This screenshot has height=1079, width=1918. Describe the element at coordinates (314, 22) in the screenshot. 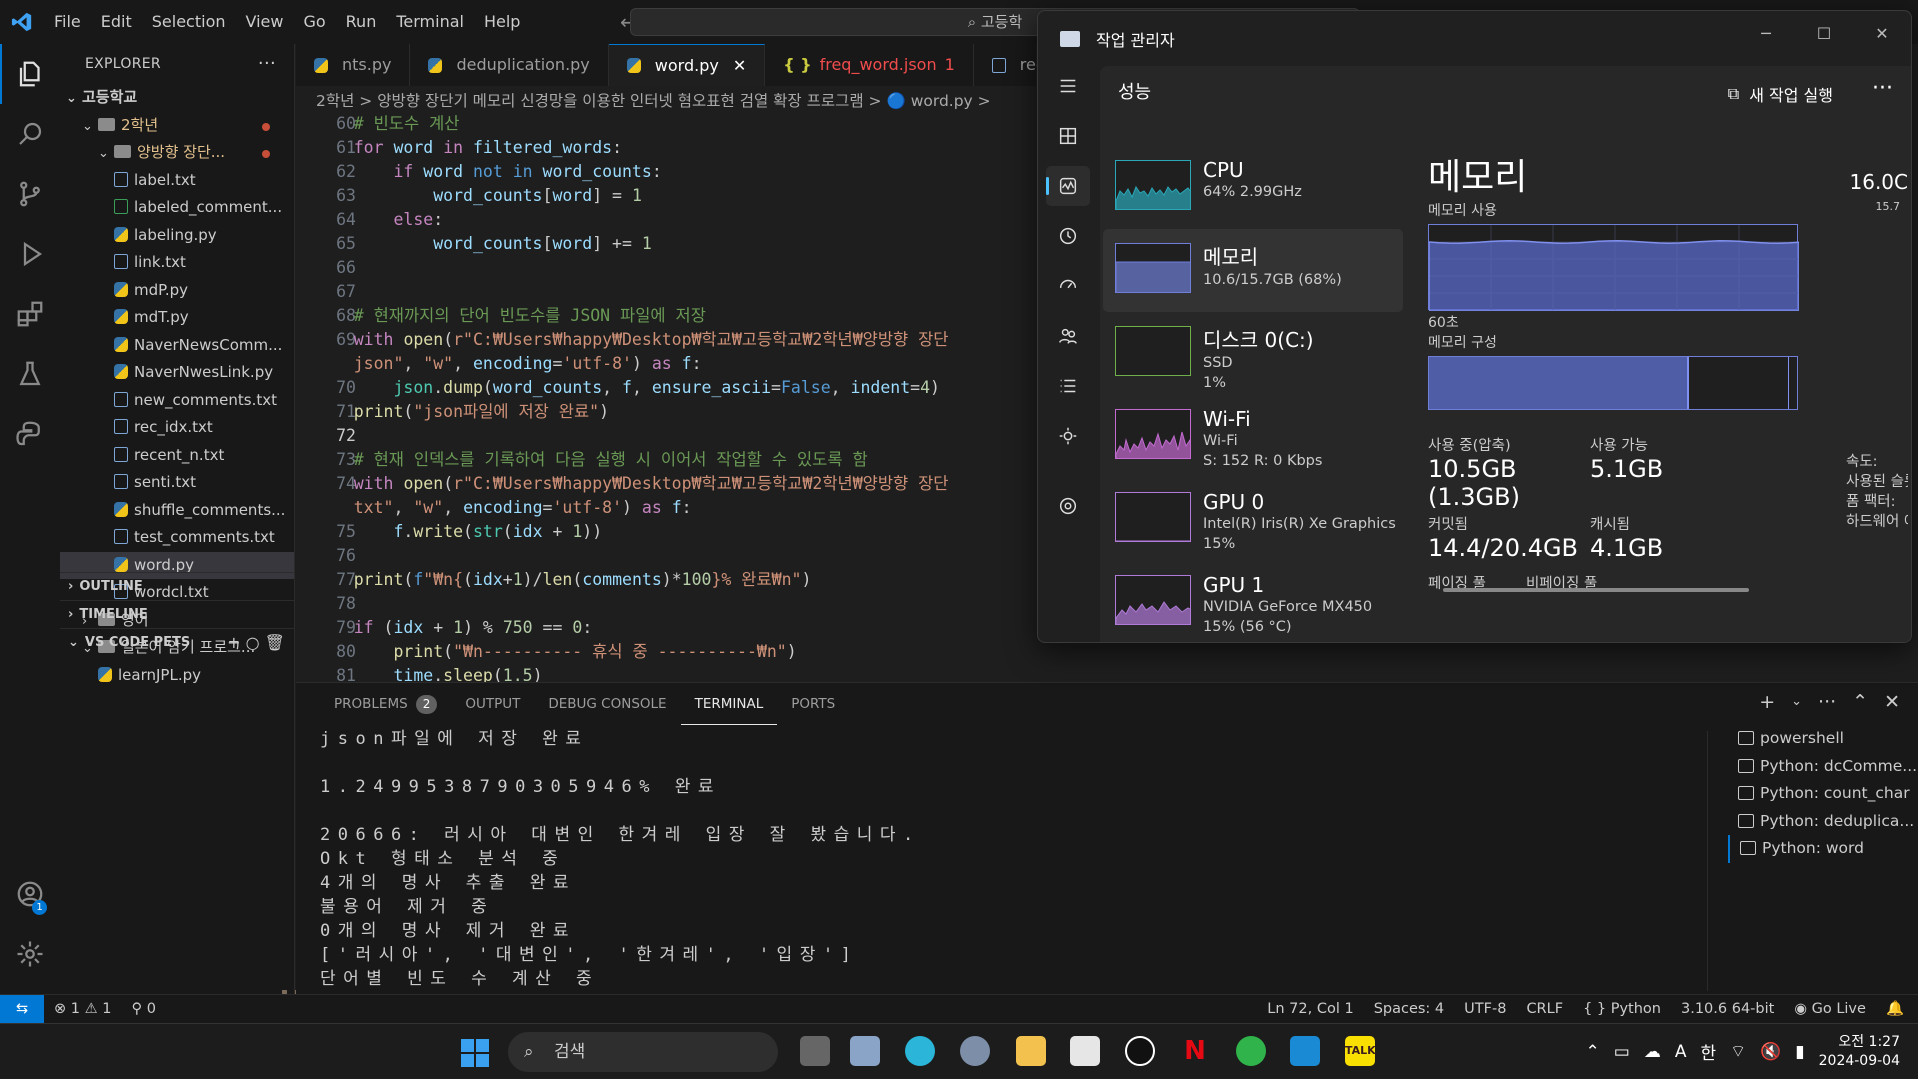

I see `menu-go: Go` at that location.